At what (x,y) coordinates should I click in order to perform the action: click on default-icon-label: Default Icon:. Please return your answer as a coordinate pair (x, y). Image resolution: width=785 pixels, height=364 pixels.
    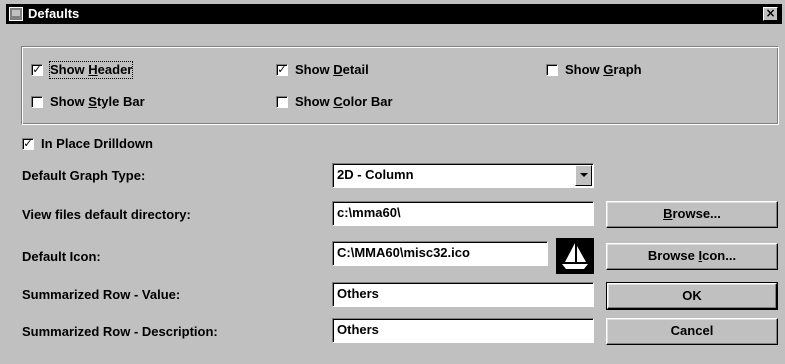
    Looking at the image, I should click on (61, 256).